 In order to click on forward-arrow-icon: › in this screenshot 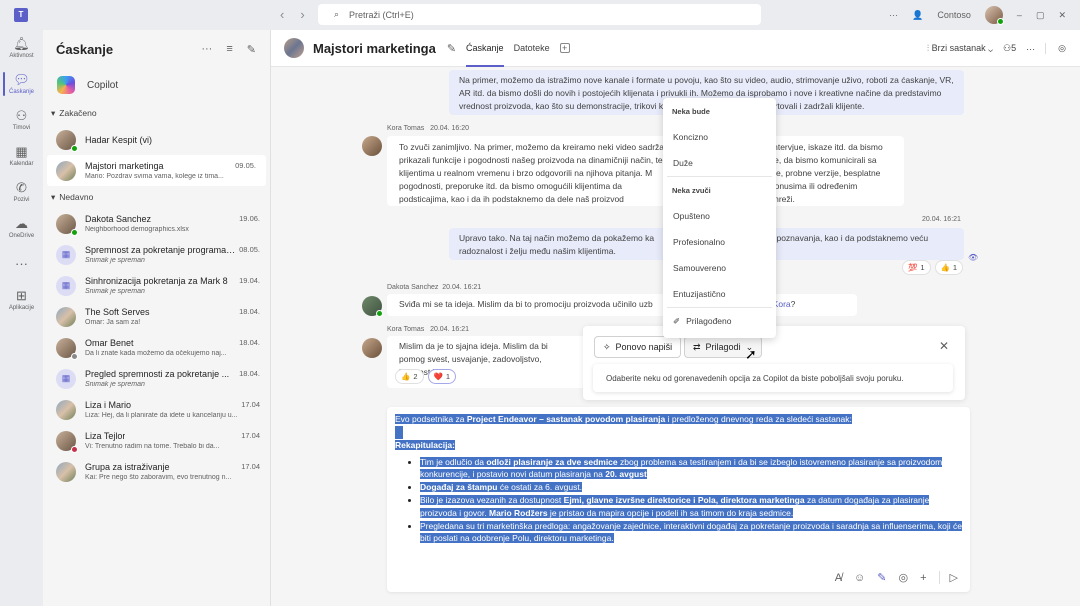, I will do `click(302, 14)`.